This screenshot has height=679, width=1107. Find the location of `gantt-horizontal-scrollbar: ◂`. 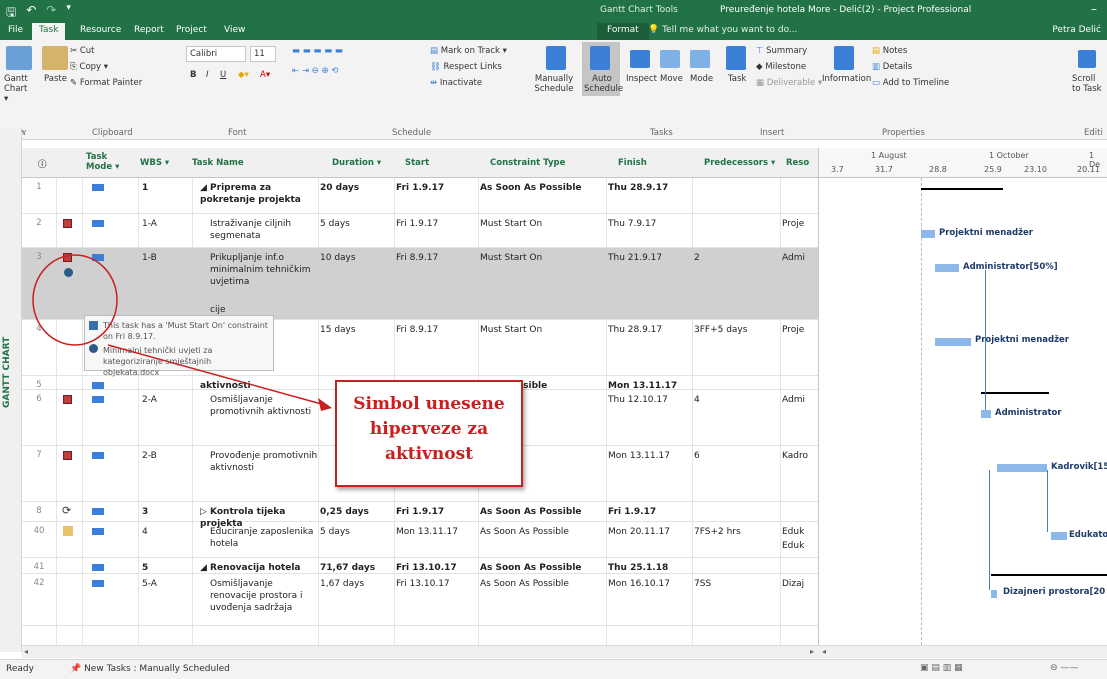

gantt-horizontal-scrollbar: ◂ is located at coordinates (962, 651).